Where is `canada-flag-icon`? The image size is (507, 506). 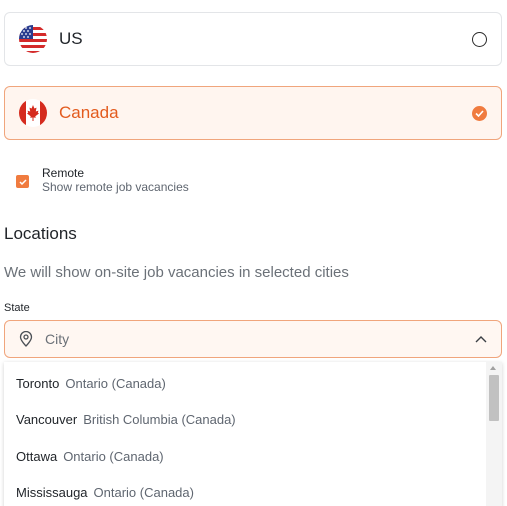
canada-flag-icon is located at coordinates (33, 113).